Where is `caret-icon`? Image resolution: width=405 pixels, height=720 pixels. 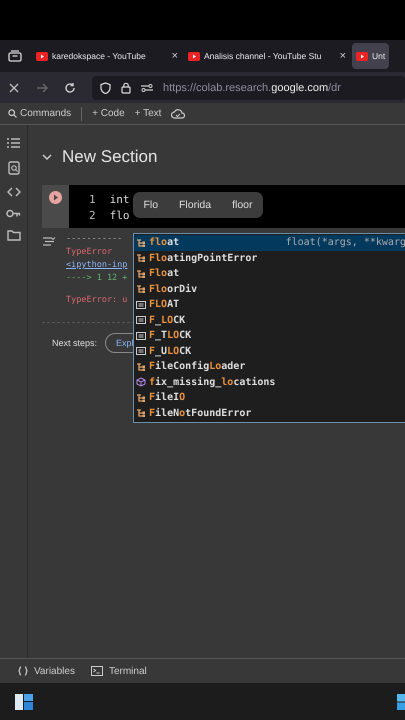 caret-icon is located at coordinates (47, 157).